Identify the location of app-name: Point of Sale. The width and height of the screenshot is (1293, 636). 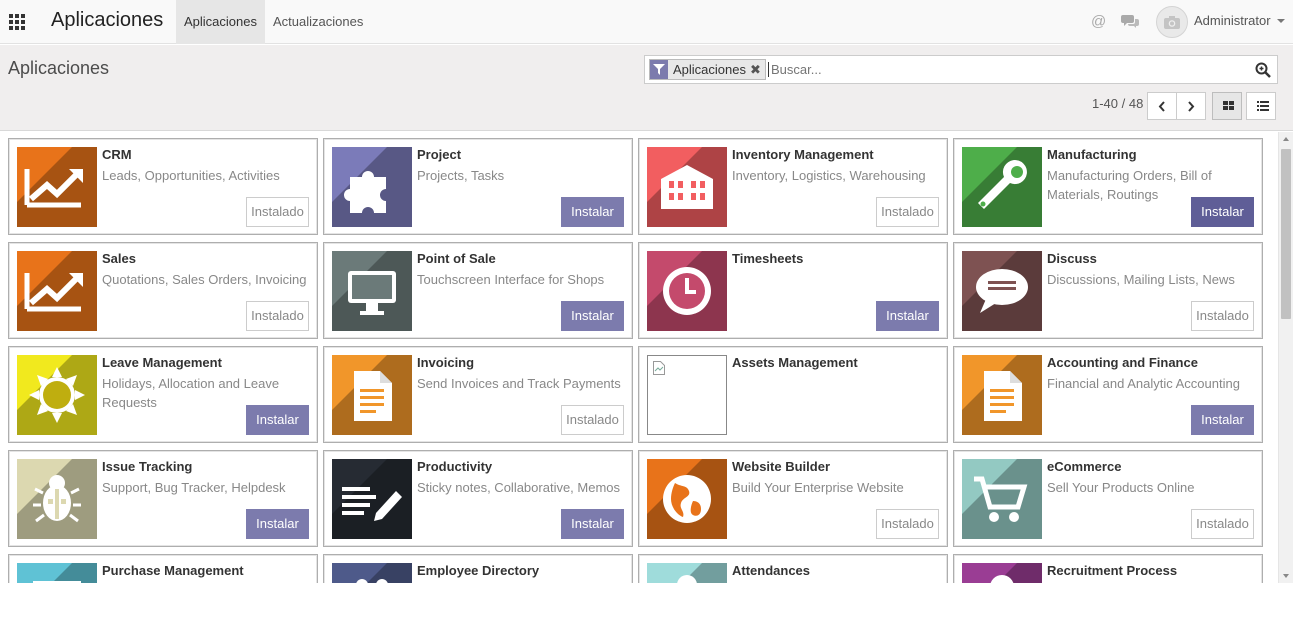
(456, 258).